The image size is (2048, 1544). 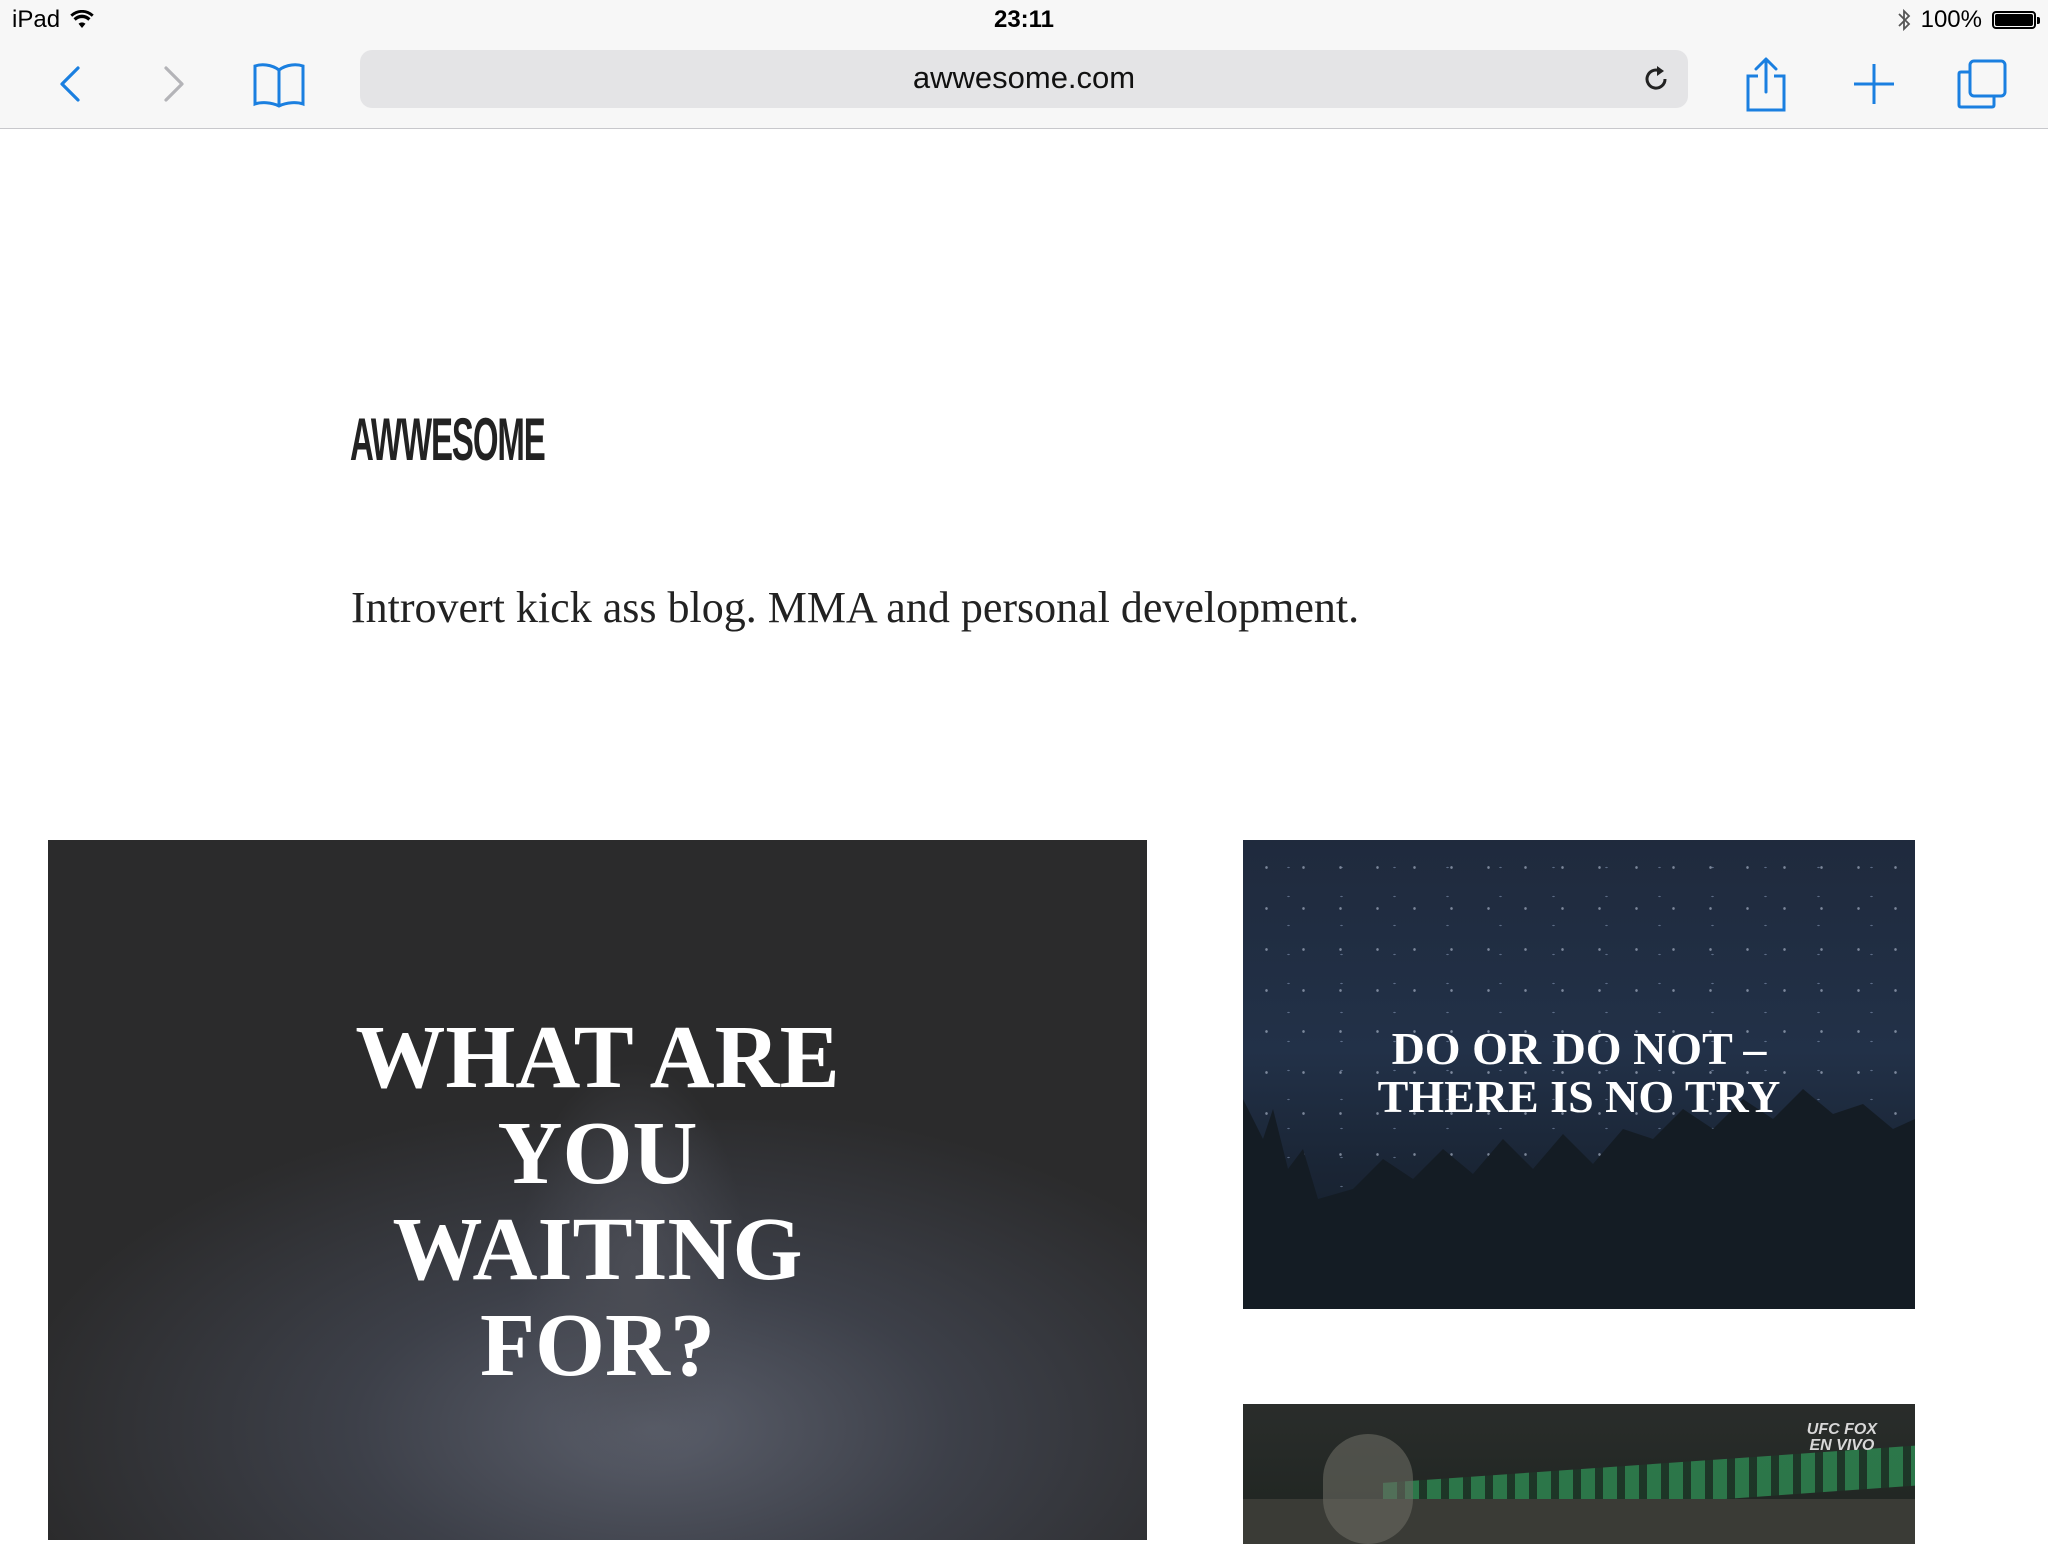 I want to click on bluetooth-icon, so click(x=1903, y=20).